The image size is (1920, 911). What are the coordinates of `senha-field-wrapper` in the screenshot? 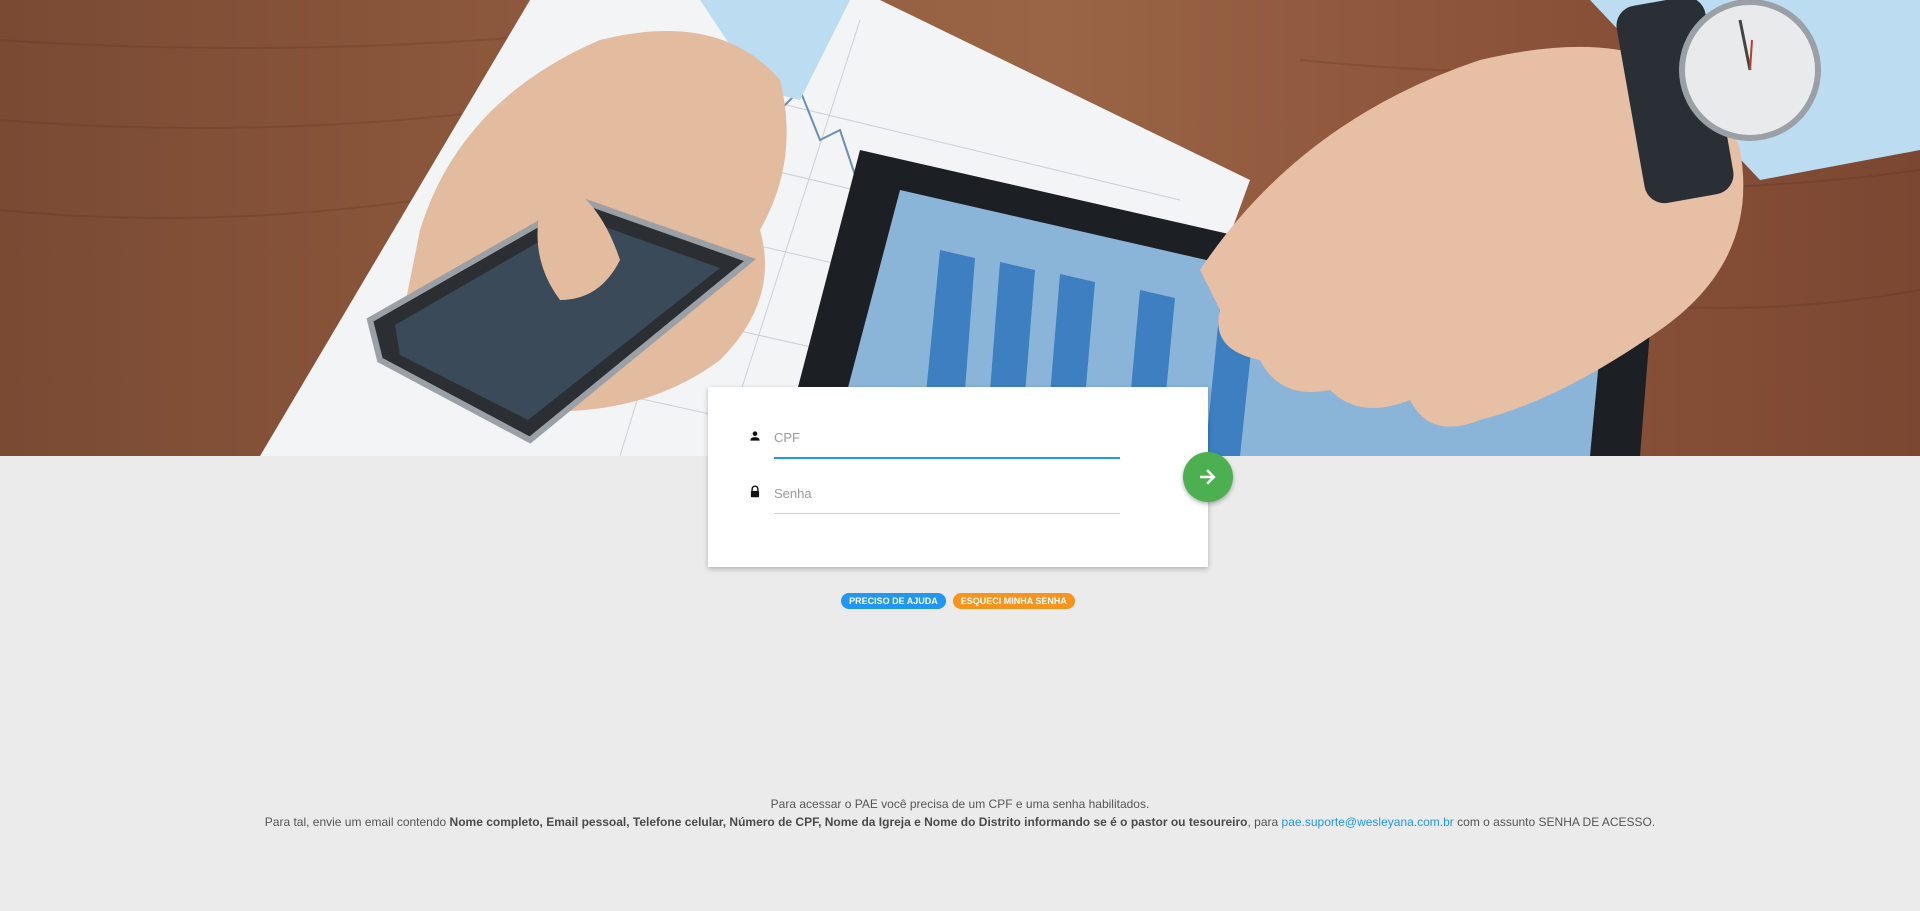 It's located at (935, 496).